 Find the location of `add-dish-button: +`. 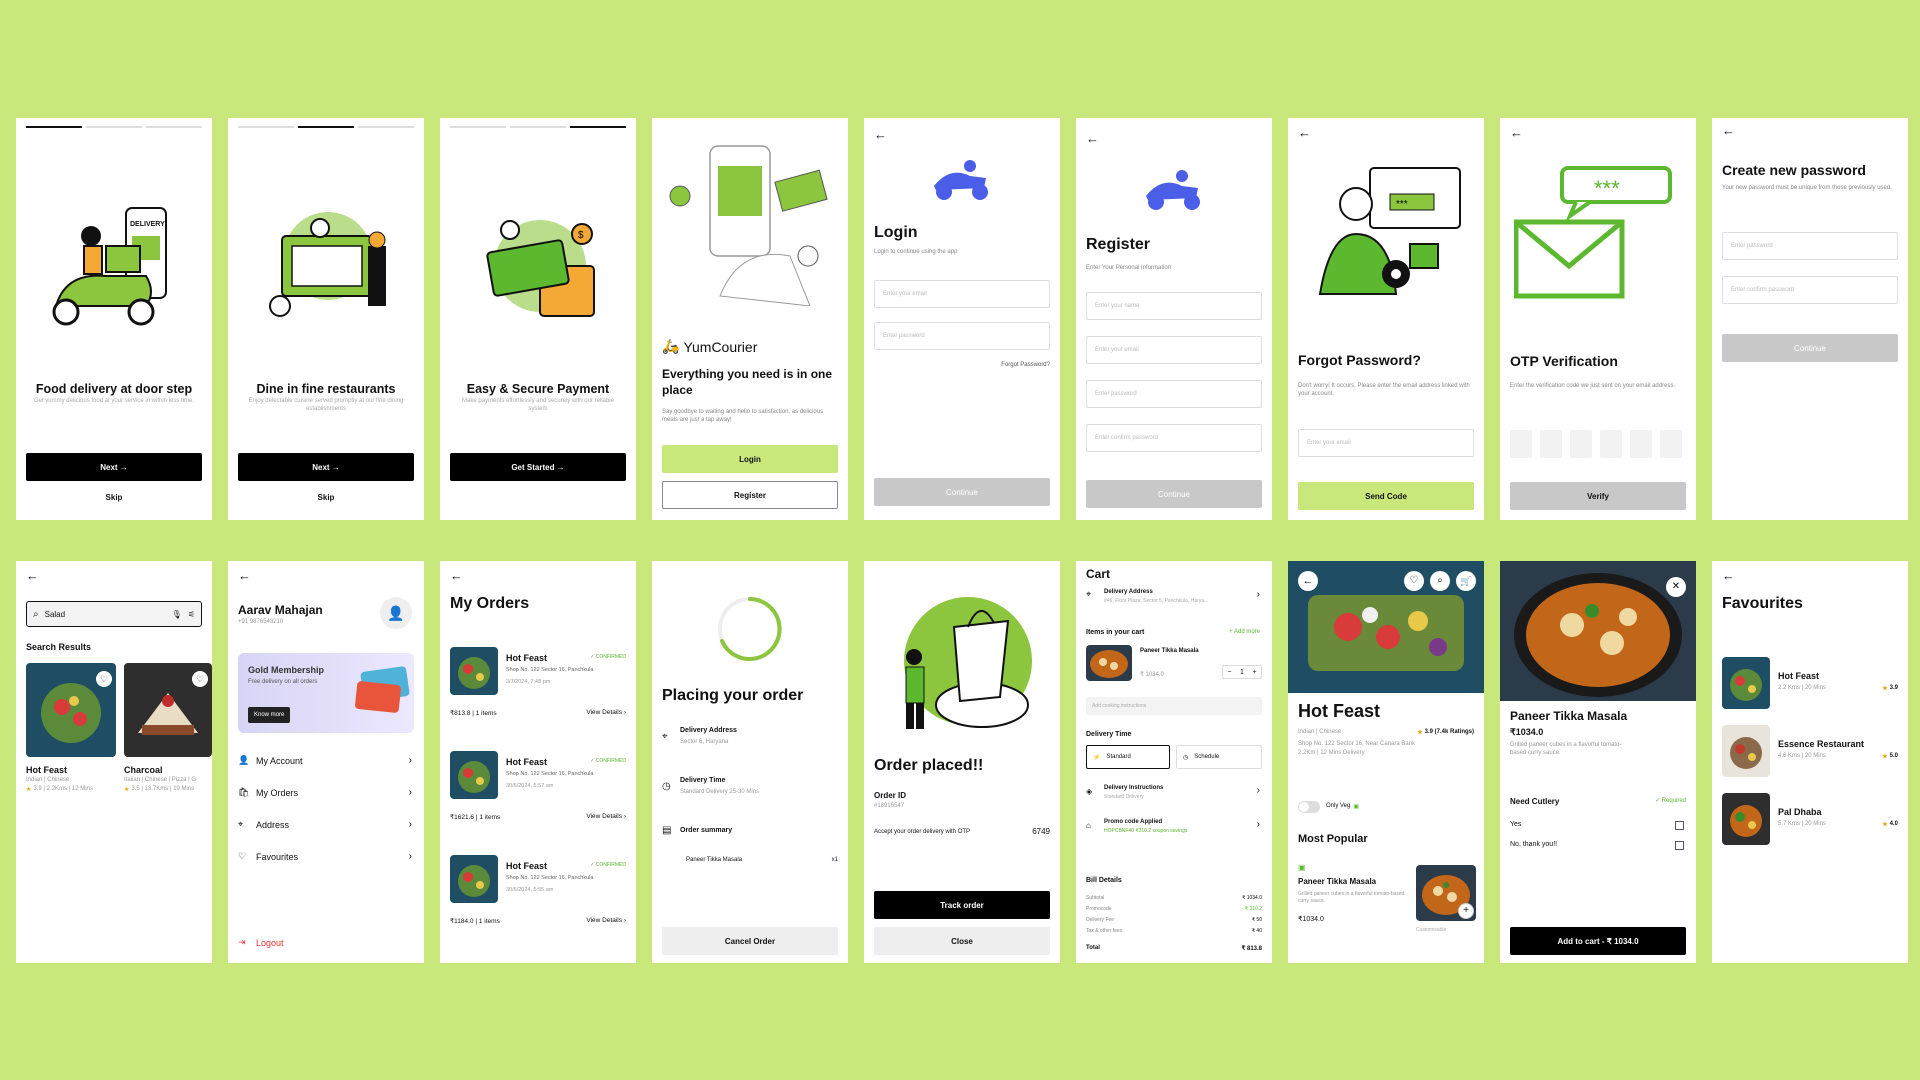

add-dish-button: + is located at coordinates (1466, 911).